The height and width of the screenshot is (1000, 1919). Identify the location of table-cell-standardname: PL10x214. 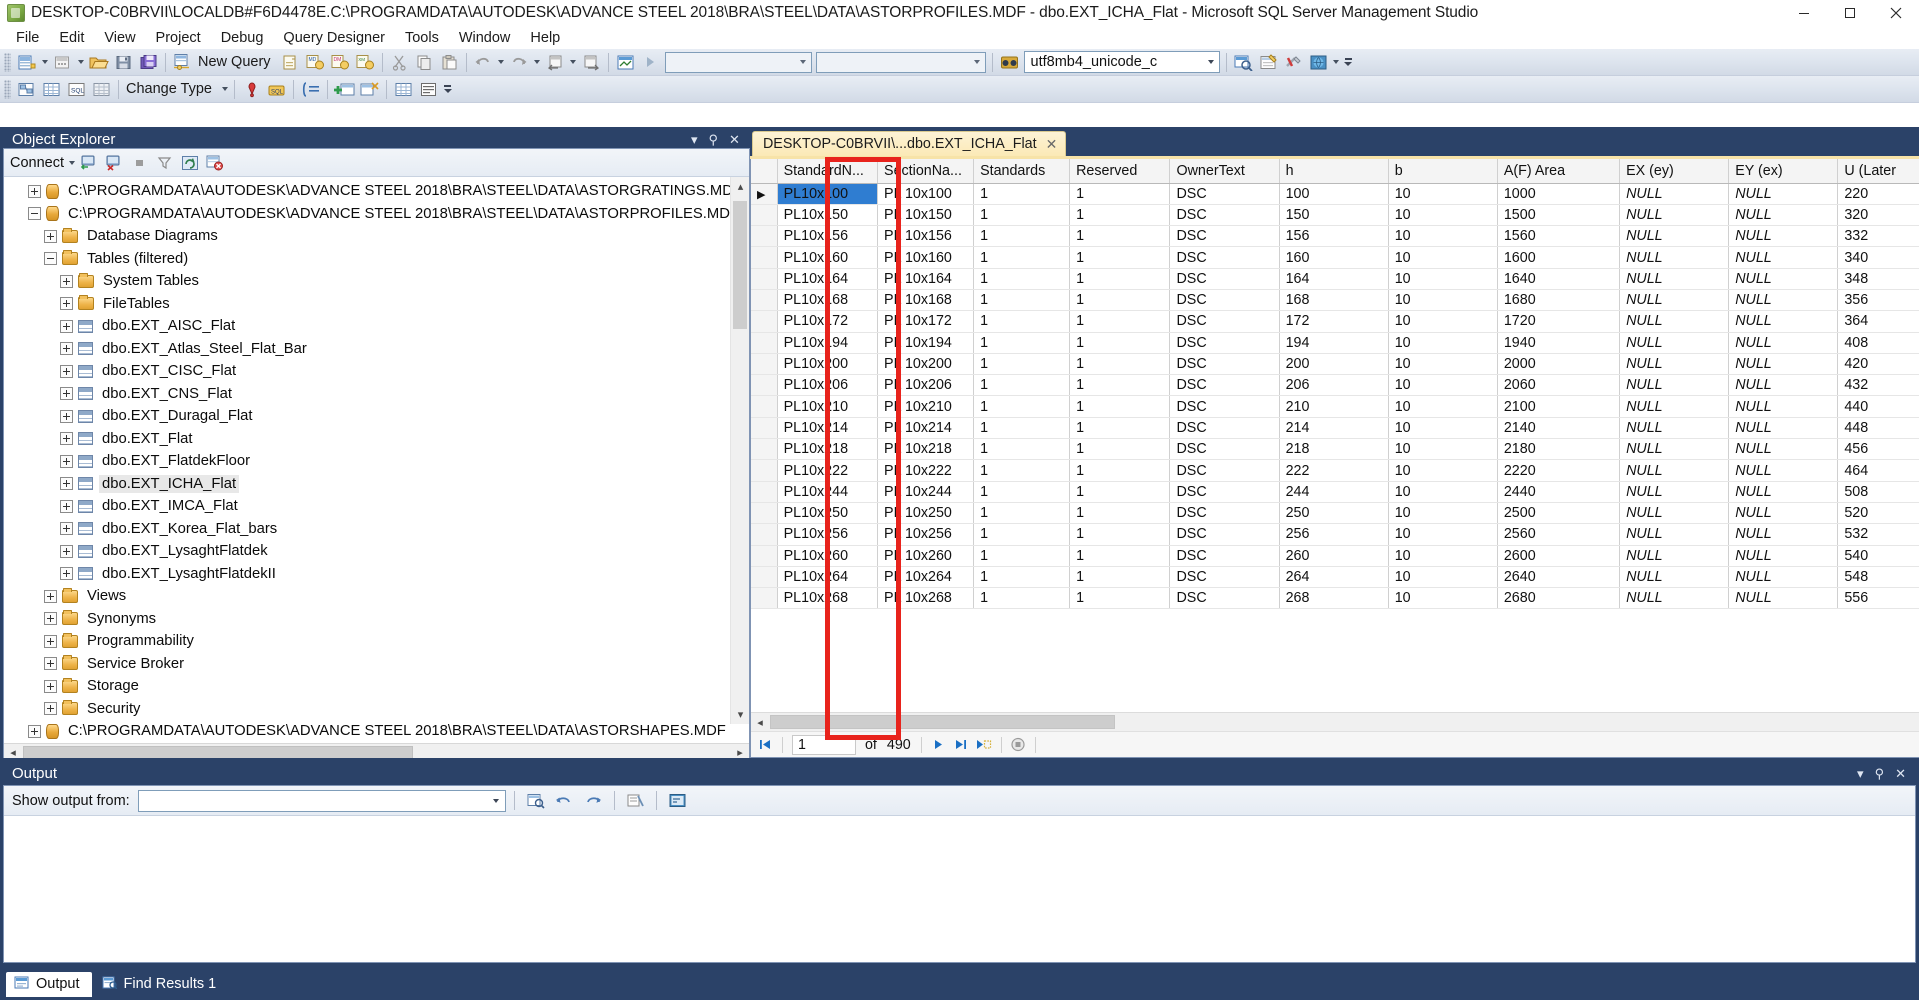
(828, 428).